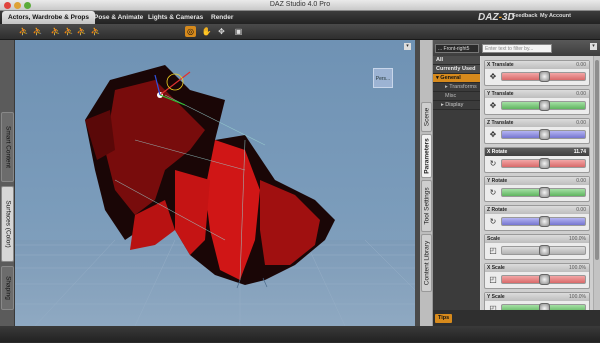  I want to click on param-scale: Scale 100.0% ◰, so click(537, 247).